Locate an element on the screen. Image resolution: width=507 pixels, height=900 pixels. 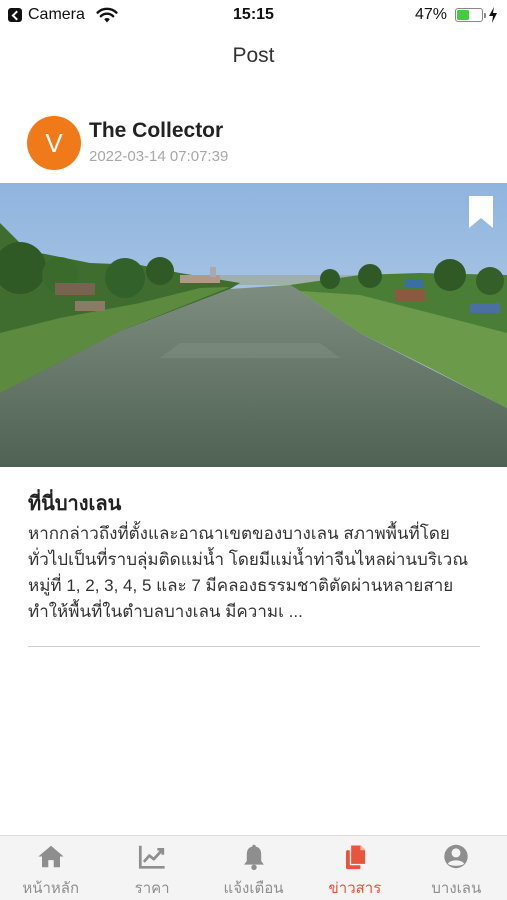
tab-notifications: แจ้งเตือน is located at coordinates (253, 868).